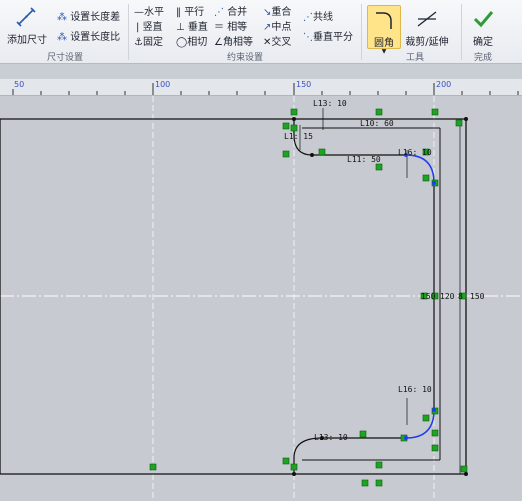 The image size is (522, 501). Describe the element at coordinates (154, 12) in the screenshot. I see `horizontal-label: 水平` at that location.